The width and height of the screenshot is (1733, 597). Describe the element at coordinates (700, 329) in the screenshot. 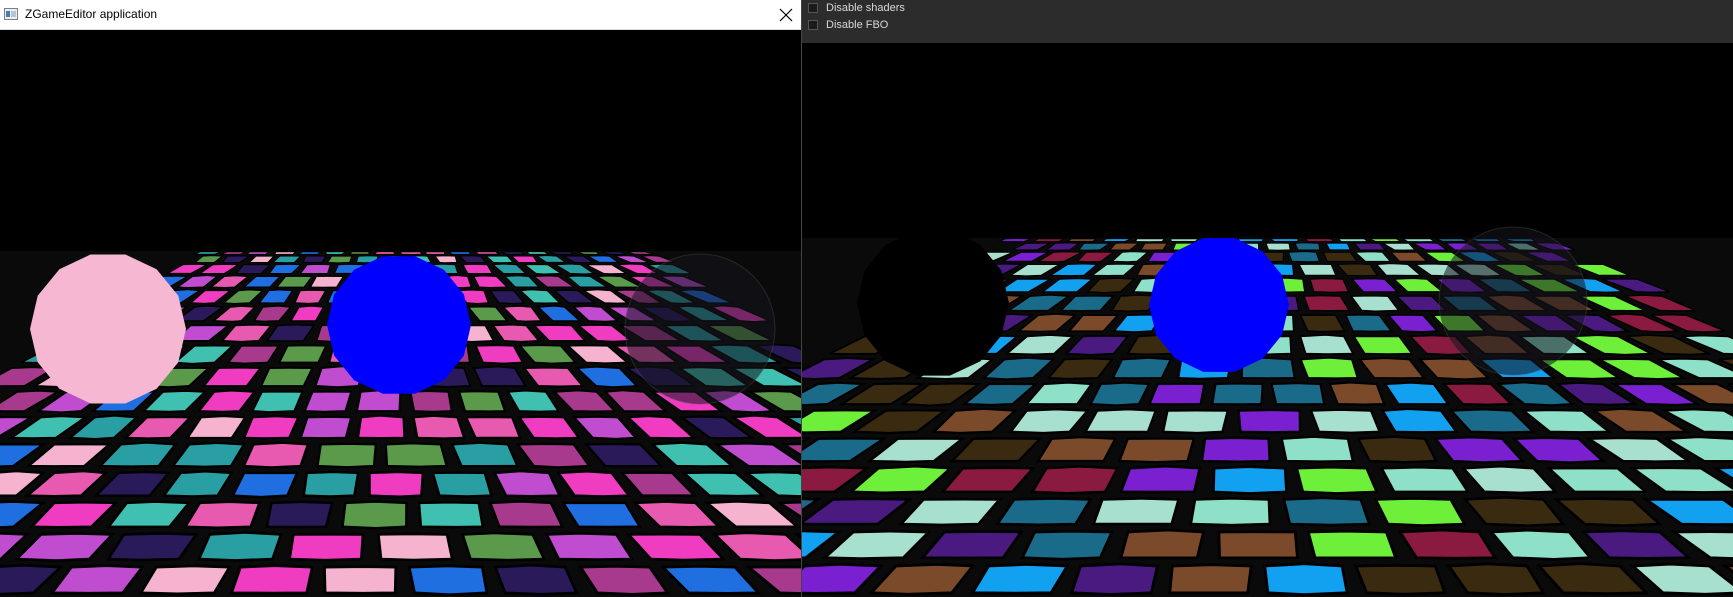

I see `translucent-sphere` at that location.